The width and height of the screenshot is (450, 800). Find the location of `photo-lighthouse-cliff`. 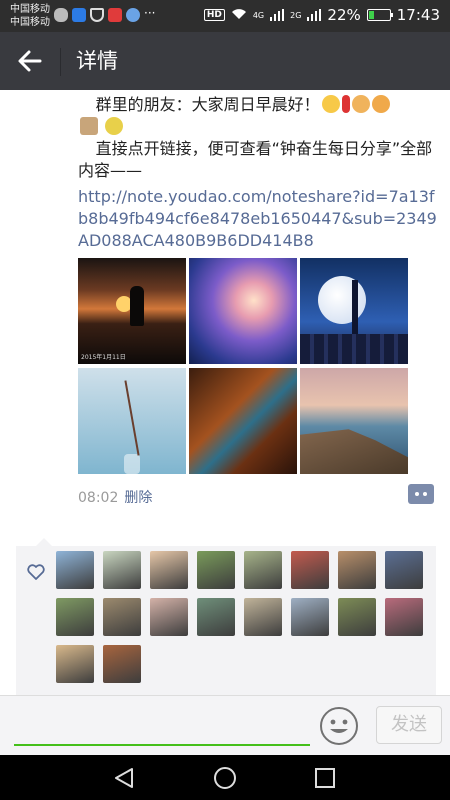

photo-lighthouse-cliff is located at coordinates (354, 421).